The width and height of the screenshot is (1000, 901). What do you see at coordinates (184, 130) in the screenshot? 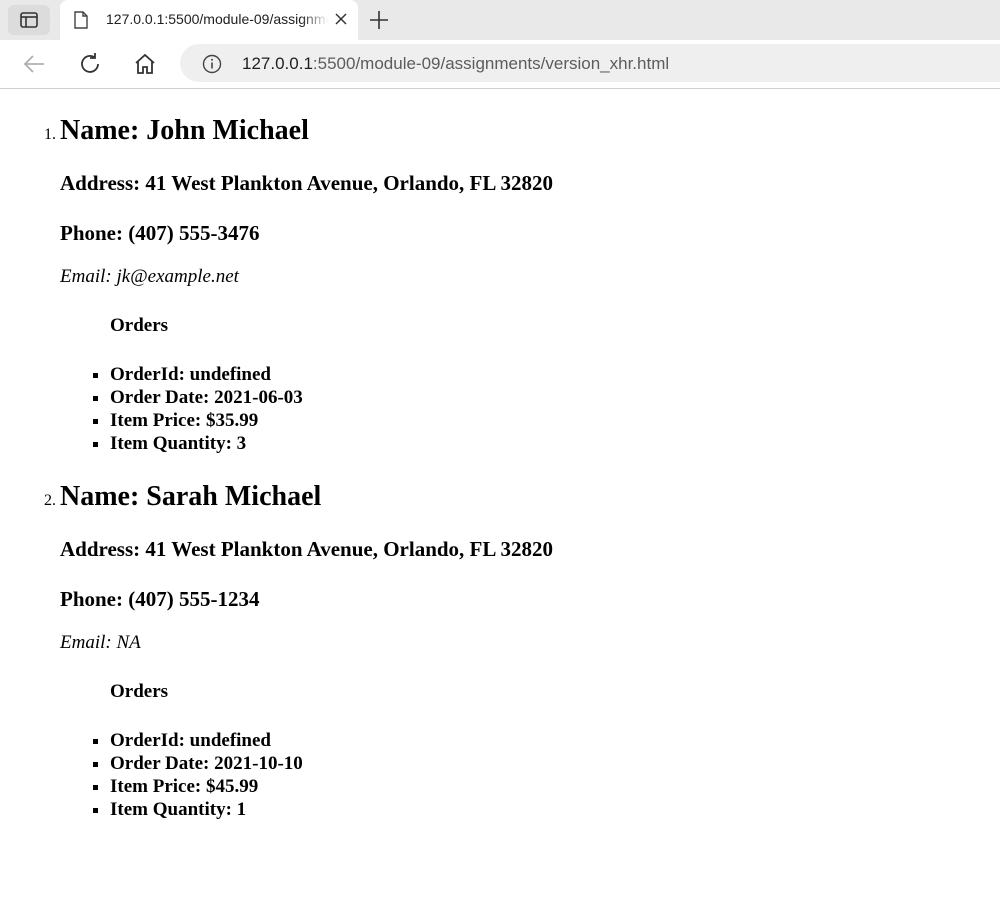
I see `customer-name: Name: John Michael` at bounding box center [184, 130].